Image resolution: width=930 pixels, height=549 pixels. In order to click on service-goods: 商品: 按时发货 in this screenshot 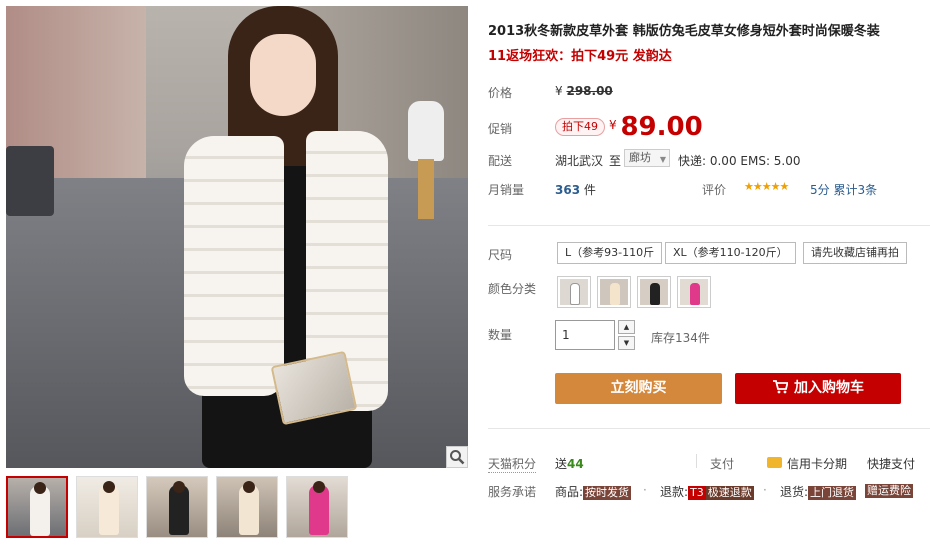, I will do `click(593, 492)`.